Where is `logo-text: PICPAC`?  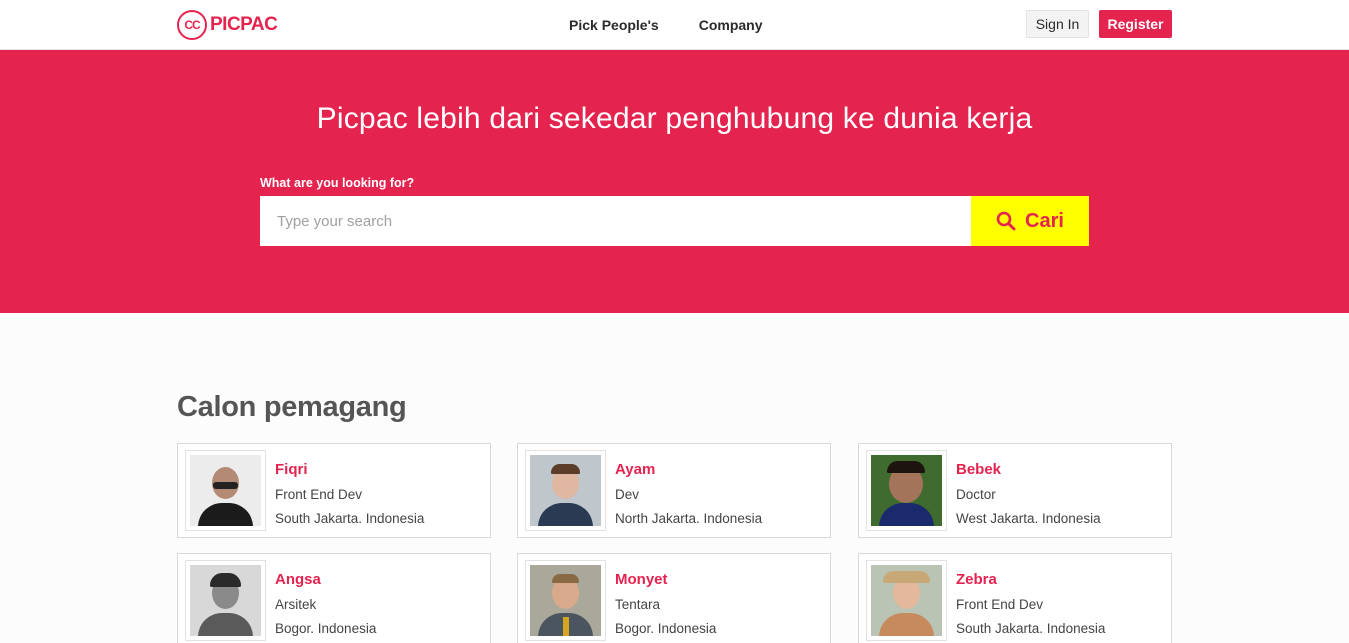 logo-text: PICPAC is located at coordinates (244, 24).